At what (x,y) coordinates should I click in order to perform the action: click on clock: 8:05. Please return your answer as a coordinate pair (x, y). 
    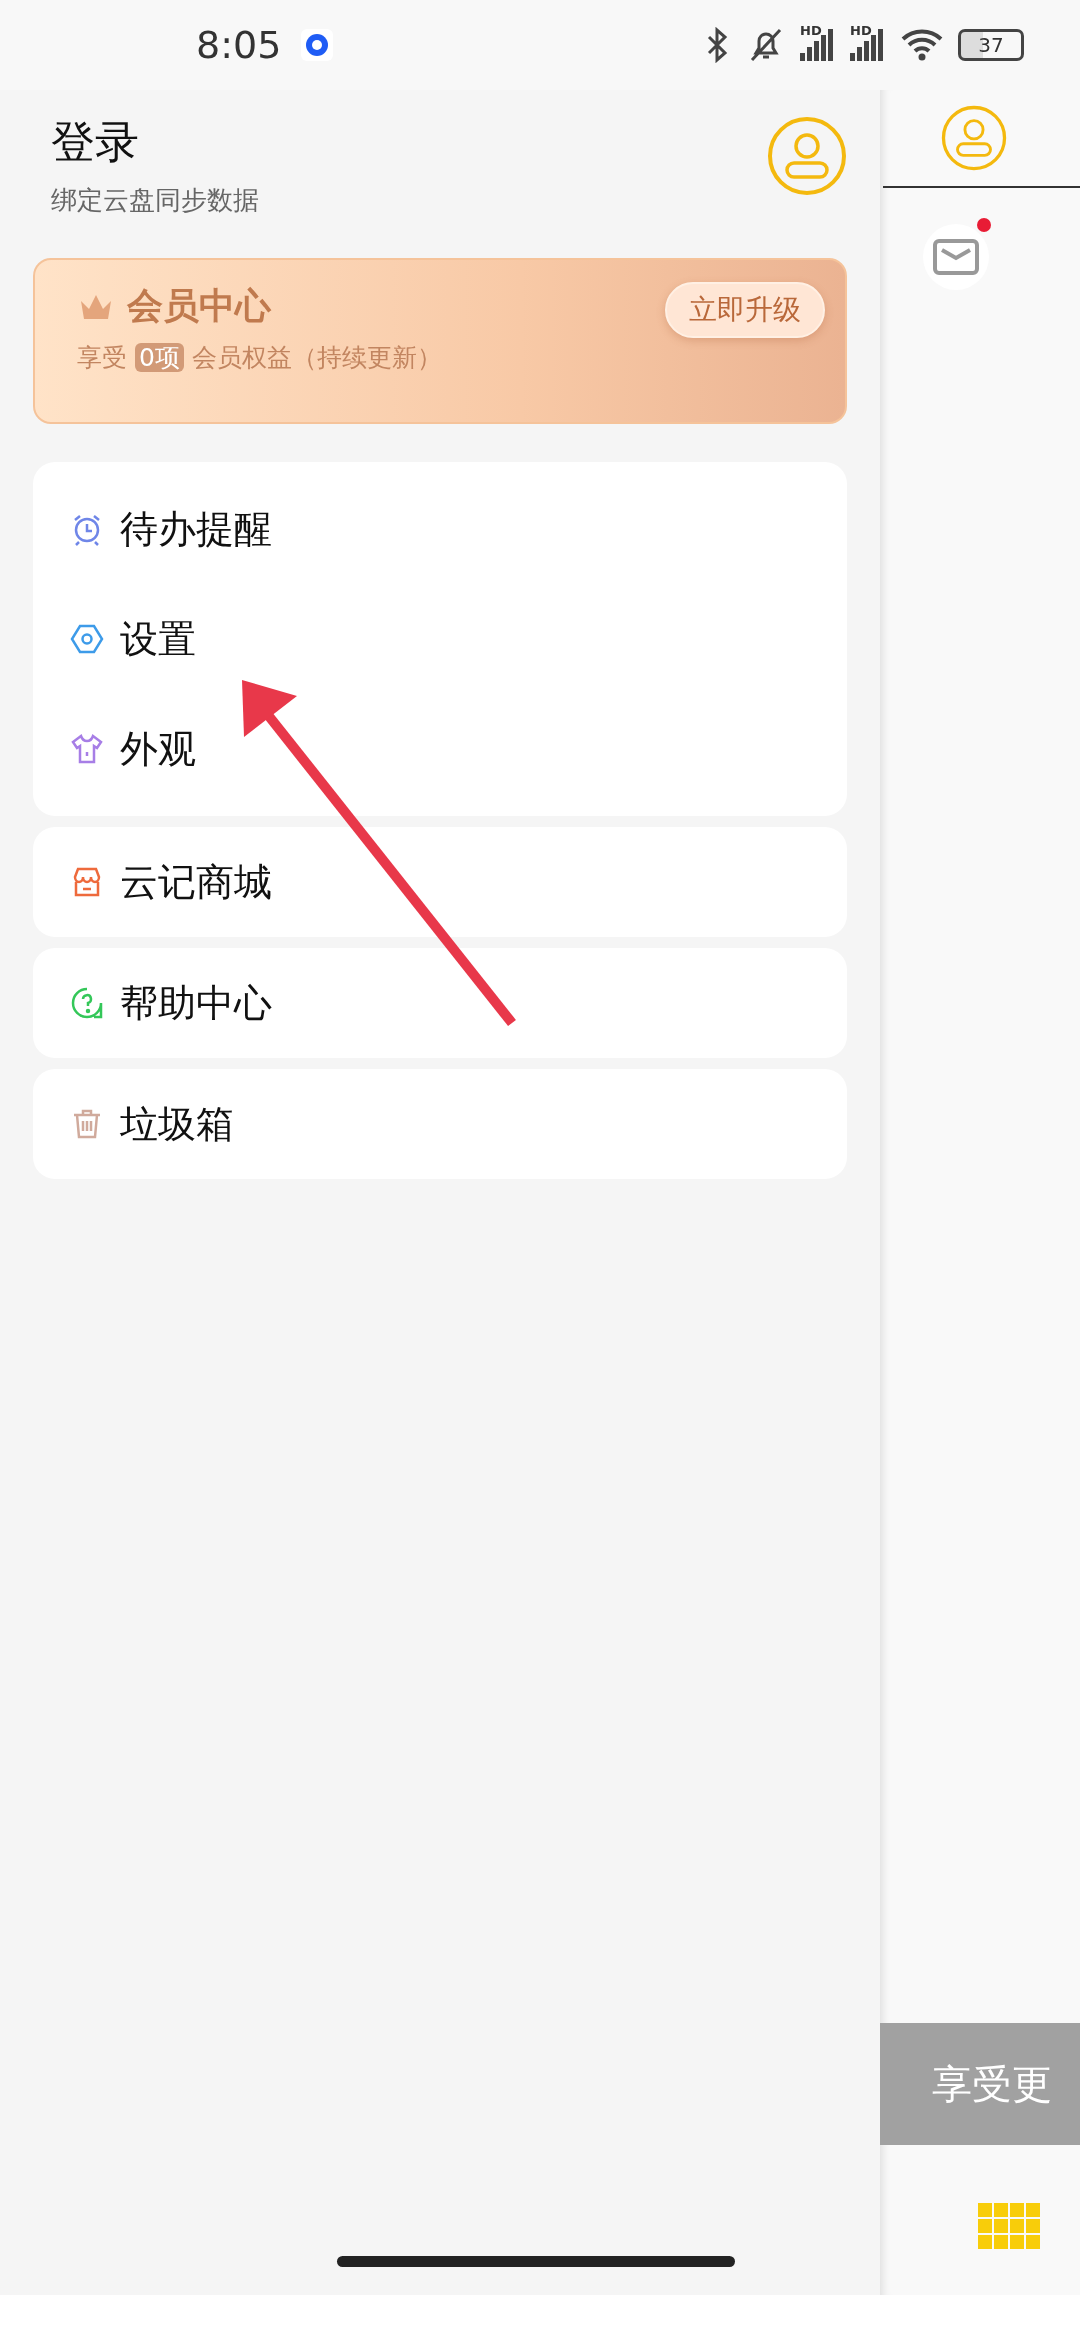
    Looking at the image, I should click on (239, 45).